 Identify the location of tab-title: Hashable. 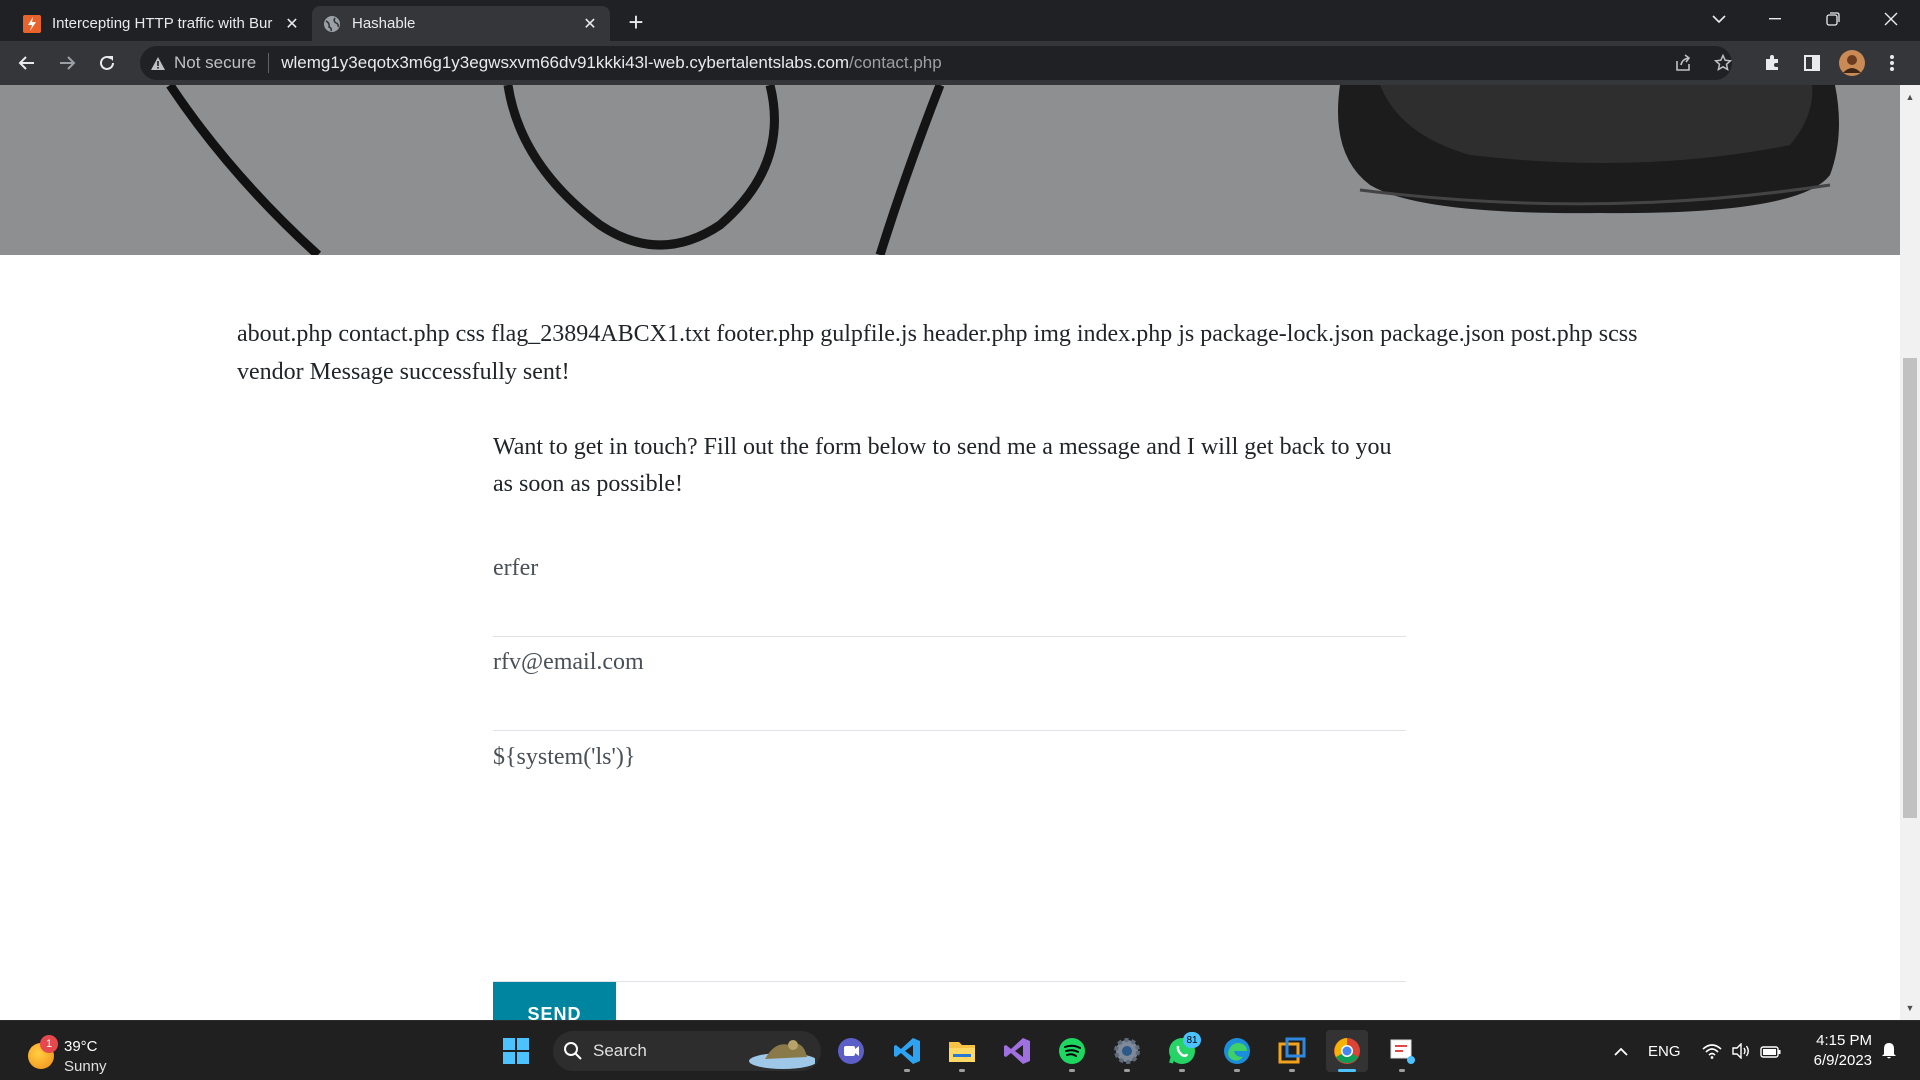
(384, 23).